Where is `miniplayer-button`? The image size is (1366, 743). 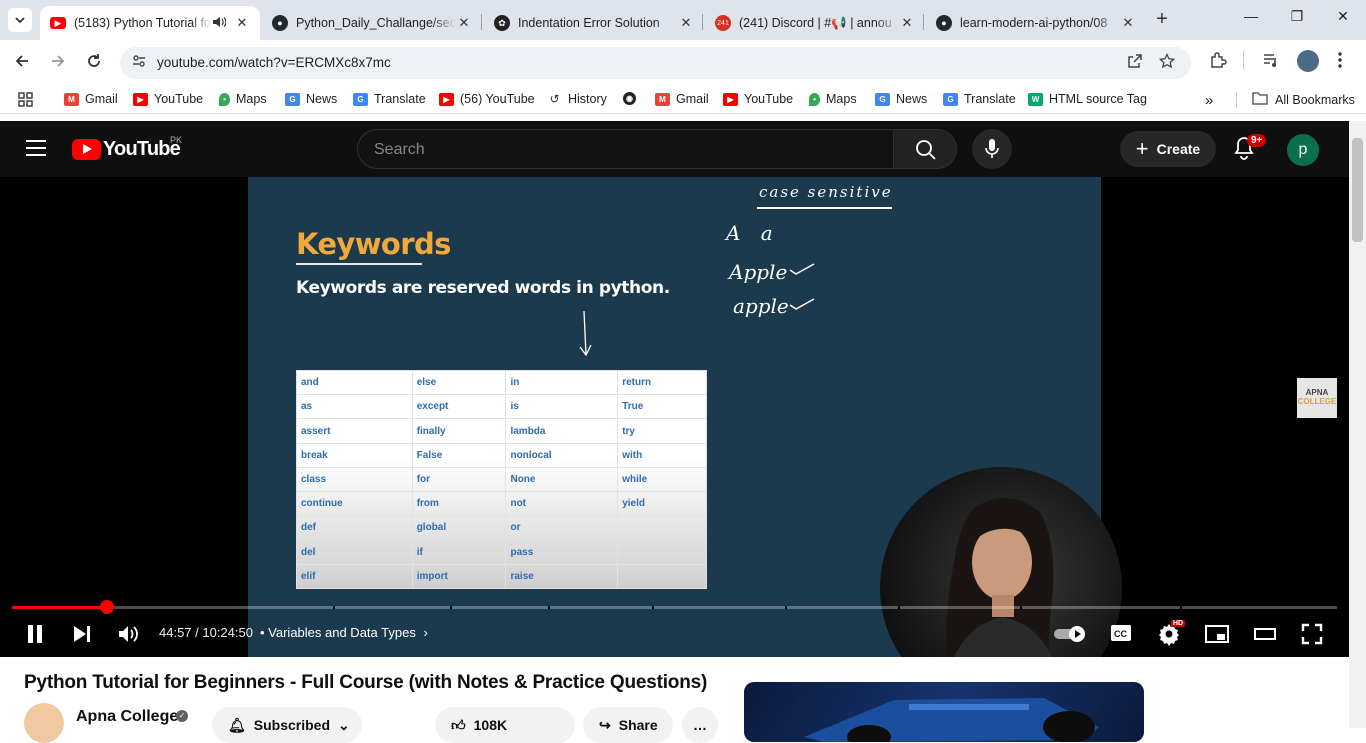
miniplayer-button is located at coordinates (1217, 636).